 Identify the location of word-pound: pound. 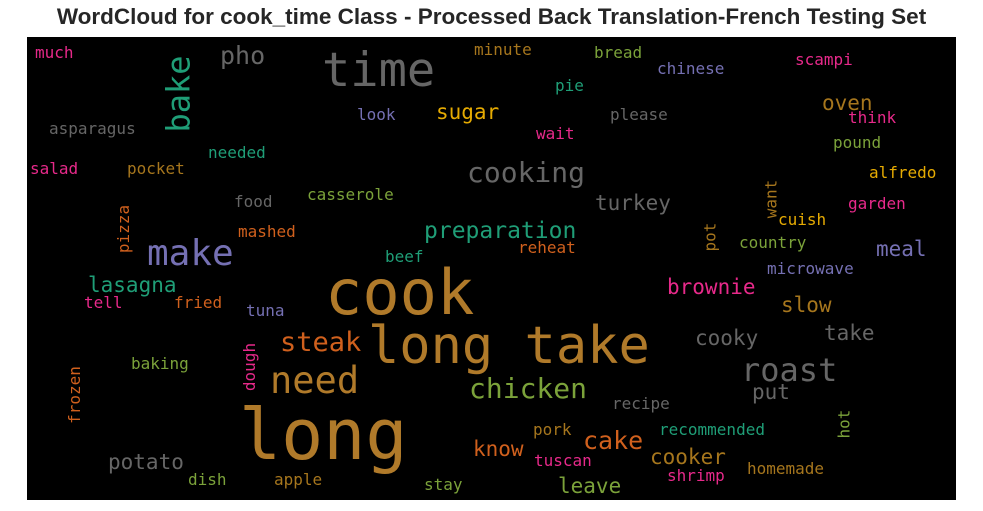
(857, 142).